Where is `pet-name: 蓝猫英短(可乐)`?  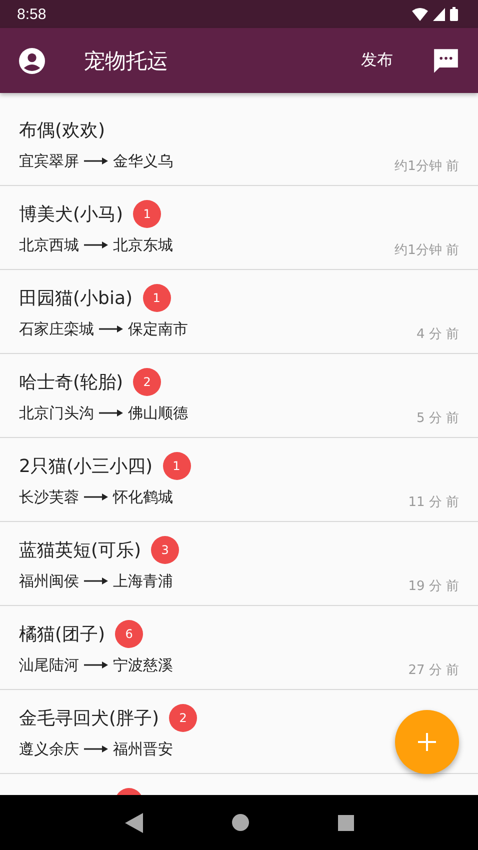 pet-name: 蓝猫英短(可乐) is located at coordinates (80, 550).